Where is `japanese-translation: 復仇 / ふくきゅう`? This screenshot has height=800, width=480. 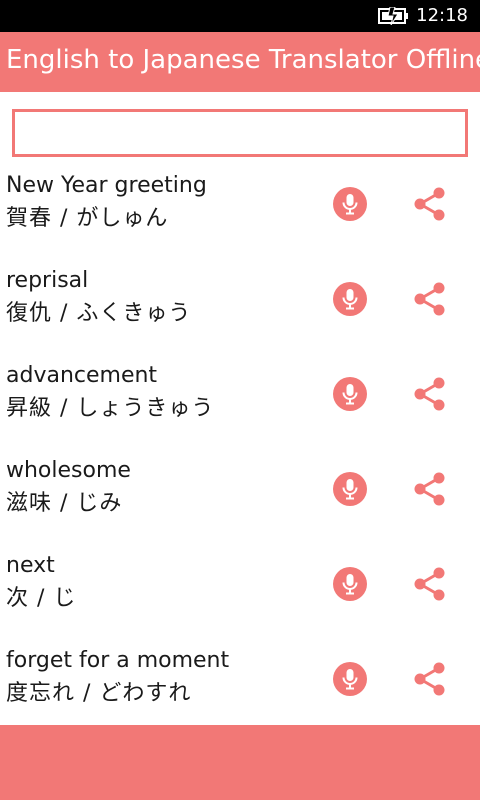 japanese-translation: 復仇 / ふくきゅう is located at coordinates (99, 313).